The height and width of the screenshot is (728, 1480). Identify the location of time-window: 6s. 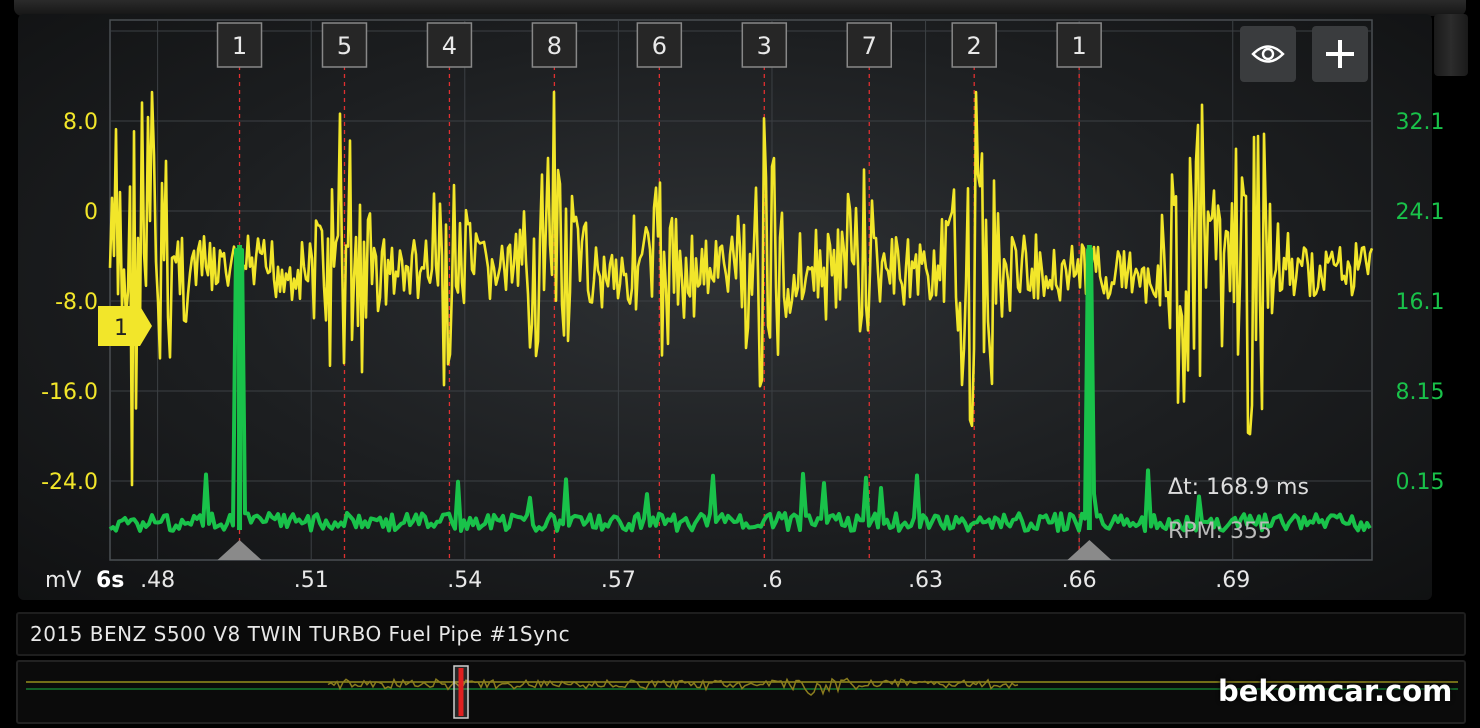
(110, 580).